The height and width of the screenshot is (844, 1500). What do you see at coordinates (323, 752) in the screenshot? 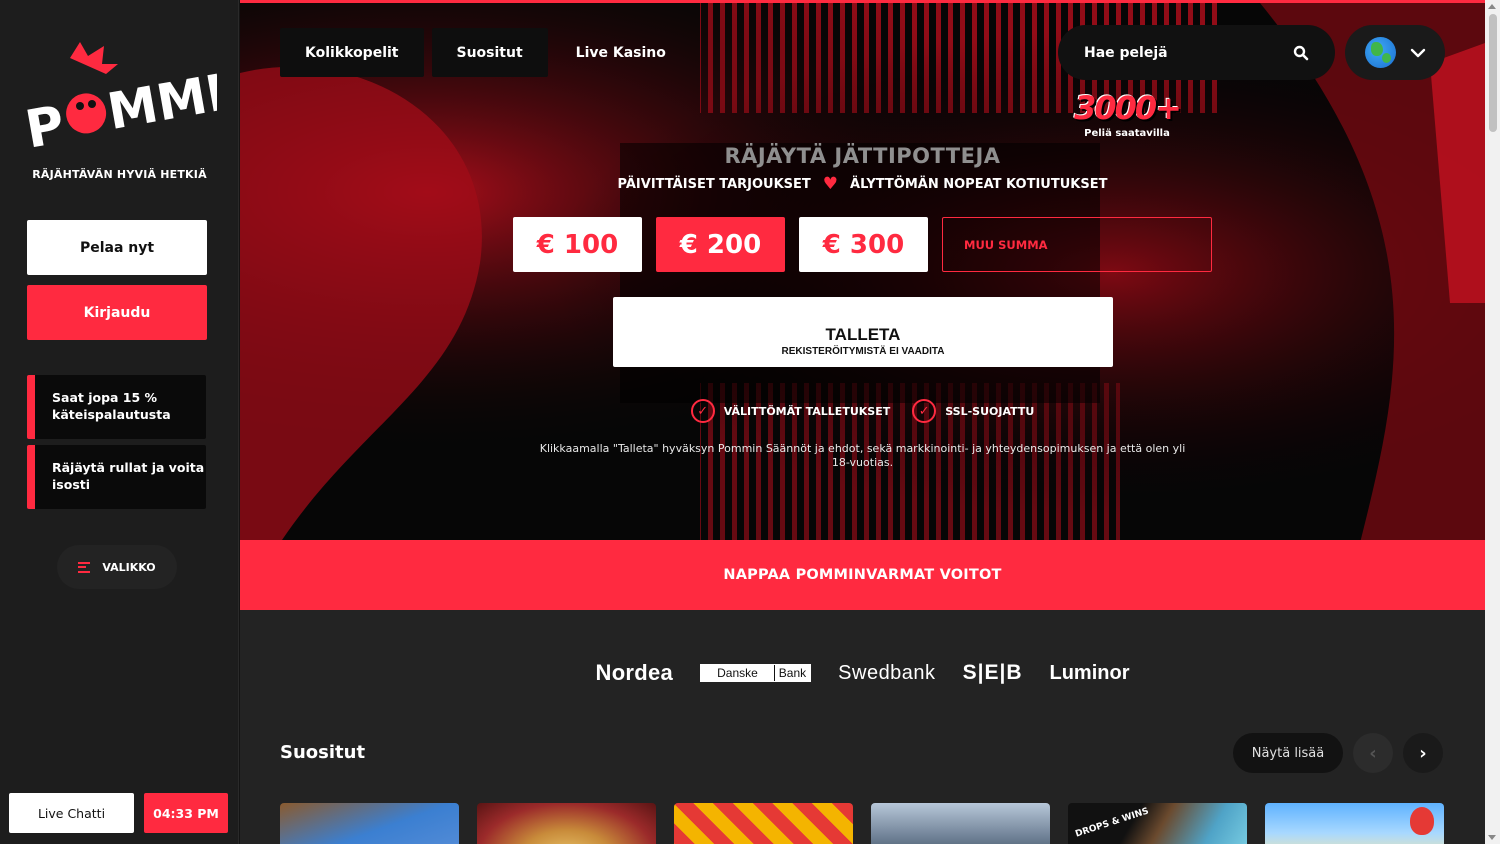
I see `popular-section-title: Suositut` at bounding box center [323, 752].